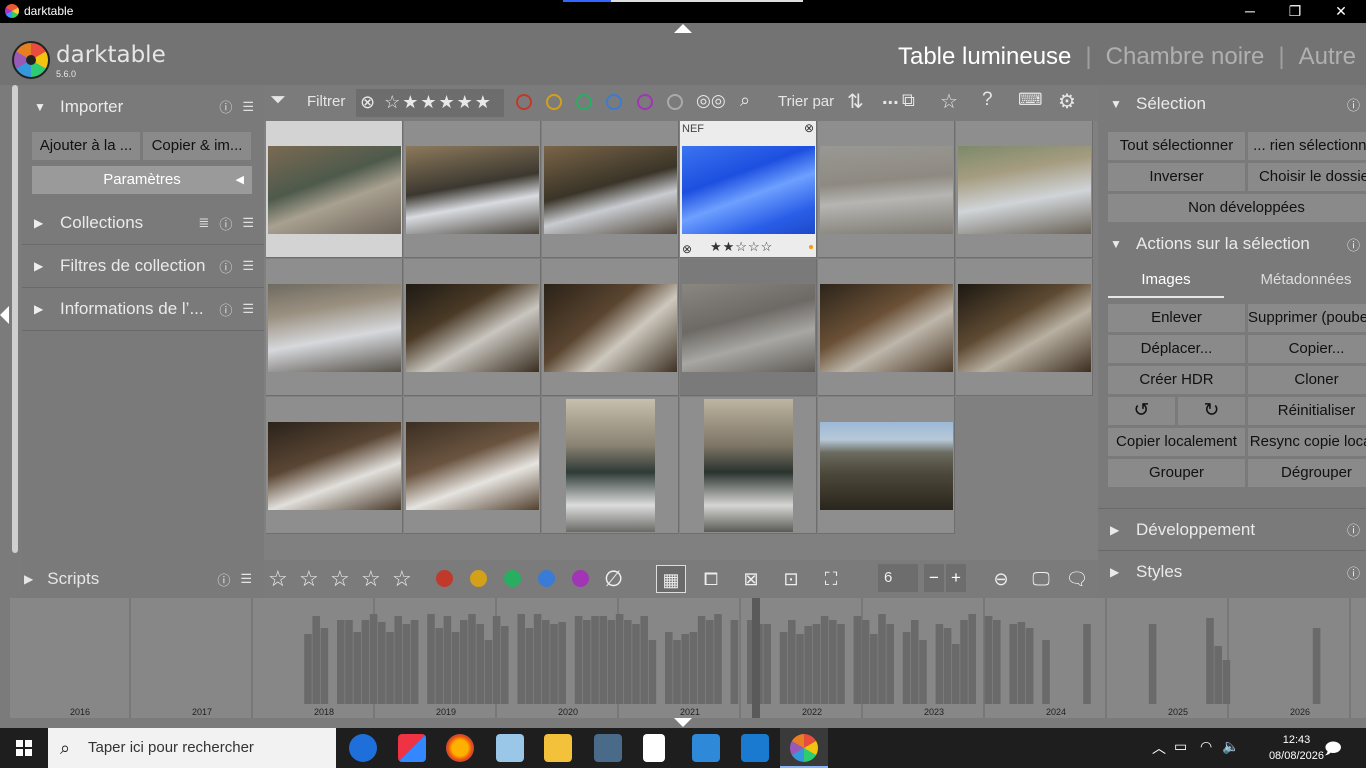 The image size is (1366, 768). What do you see at coordinates (1306, 282) in the screenshot?
I see `tab-metadata: Métadonnées` at bounding box center [1306, 282].